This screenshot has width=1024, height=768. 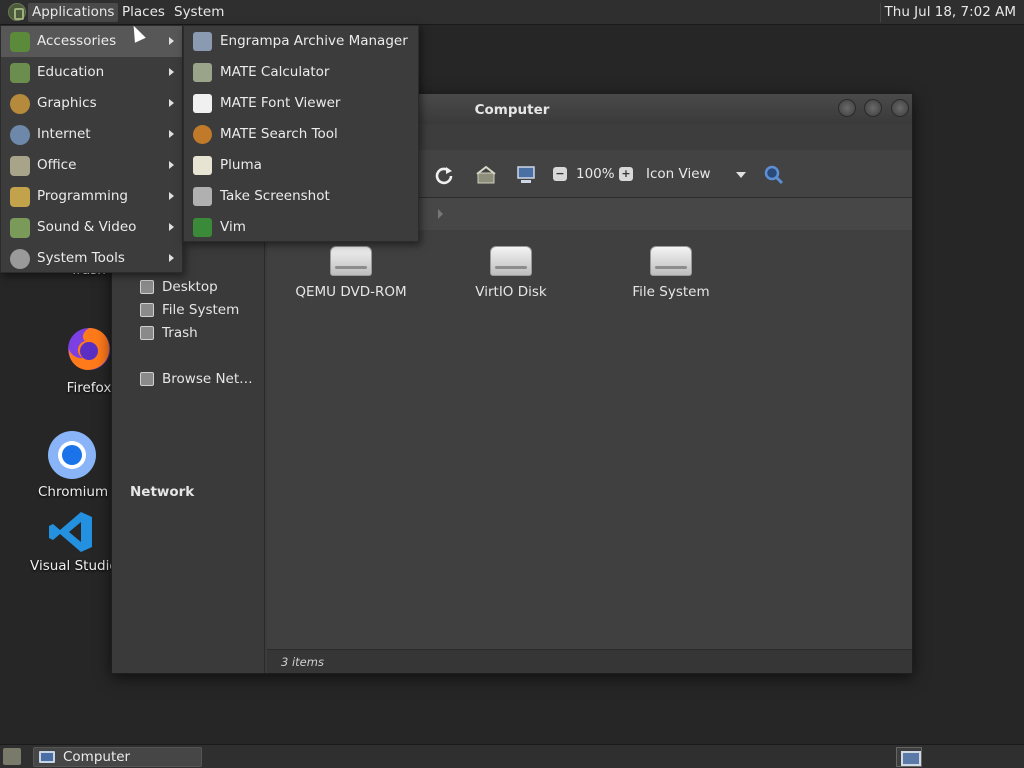 I want to click on chromium-icon, so click(x=72, y=455).